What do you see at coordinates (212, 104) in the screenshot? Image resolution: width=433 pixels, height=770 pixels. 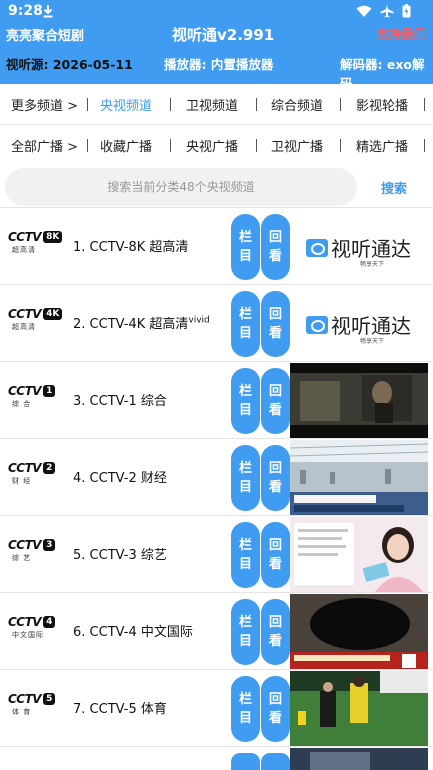 I see `tab-satellite-channels: 卫视频道` at bounding box center [212, 104].